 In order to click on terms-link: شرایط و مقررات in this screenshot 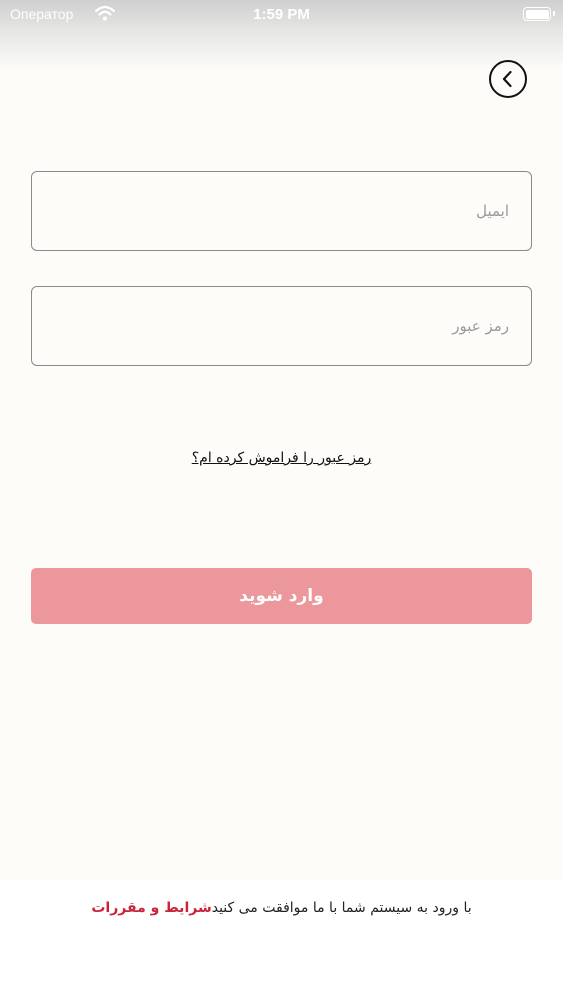, I will do `click(151, 908)`.